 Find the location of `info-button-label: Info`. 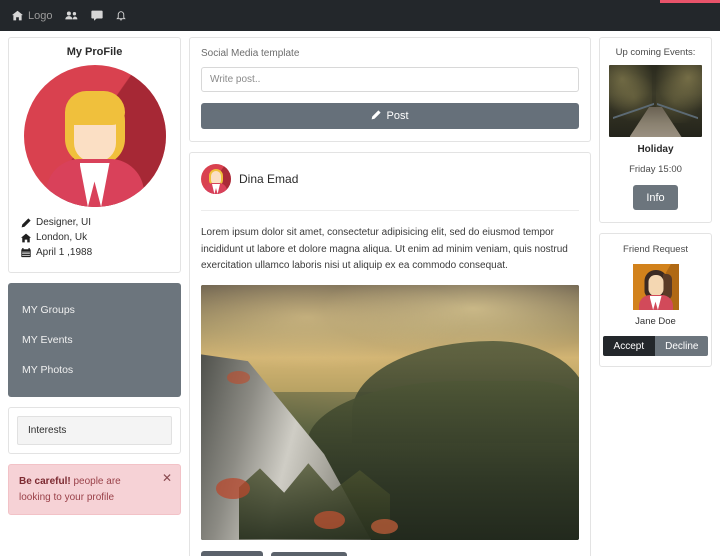

info-button-label: Info is located at coordinates (655, 197).